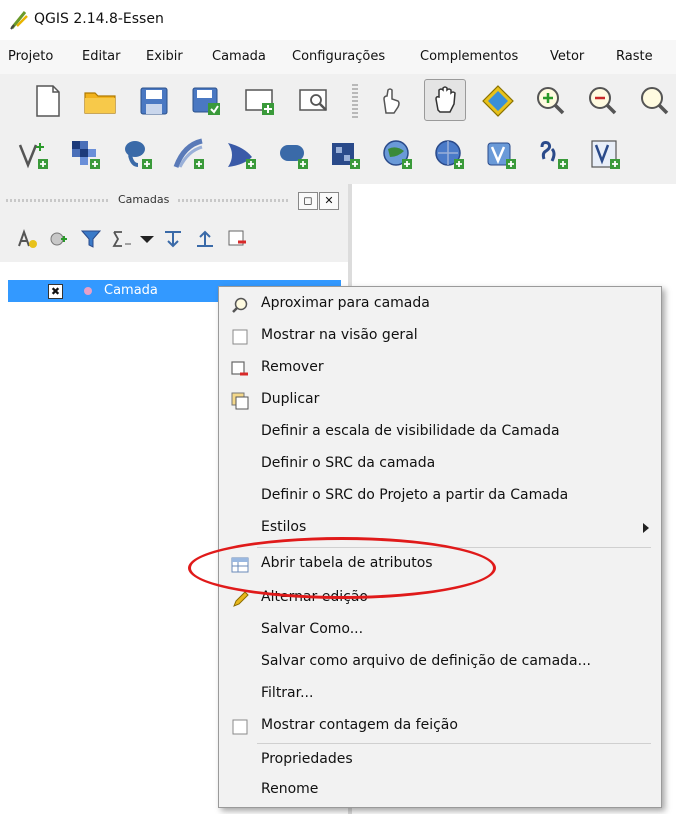 The height and width of the screenshot is (814, 676). I want to click on duplicate-layer-icon, so click(240, 401).